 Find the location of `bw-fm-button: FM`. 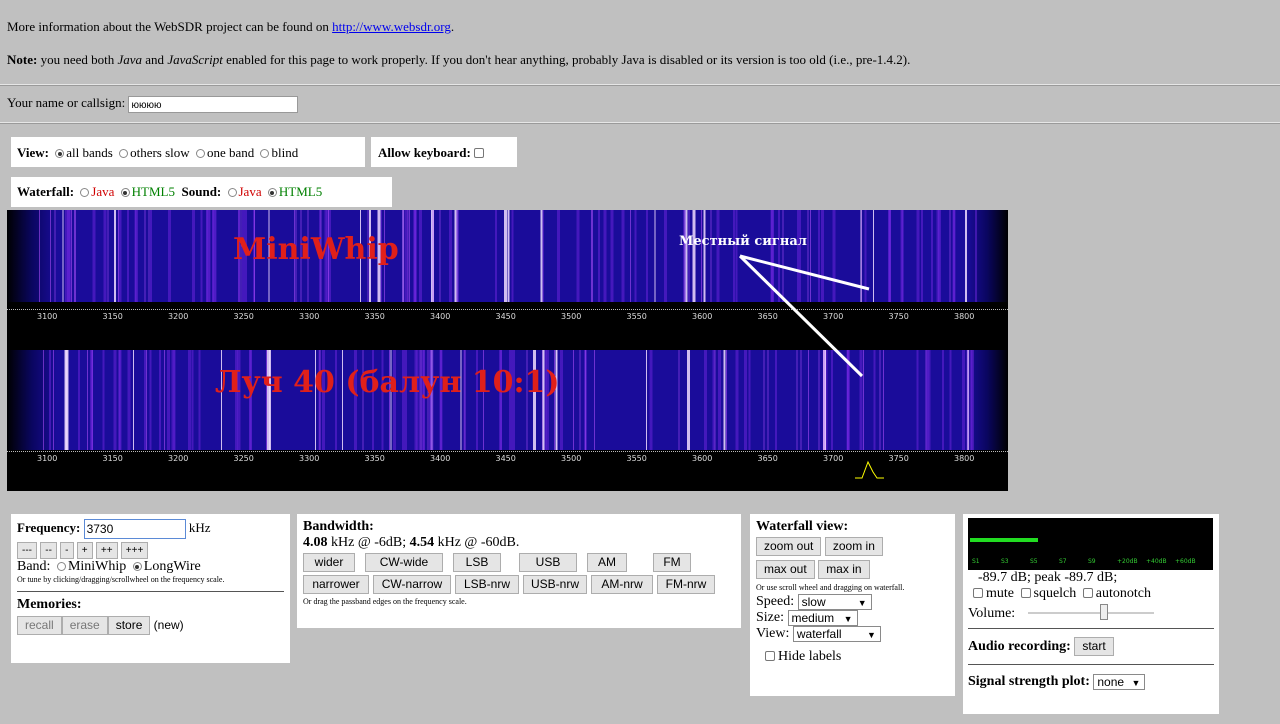

bw-fm-button: FM is located at coordinates (672, 562).